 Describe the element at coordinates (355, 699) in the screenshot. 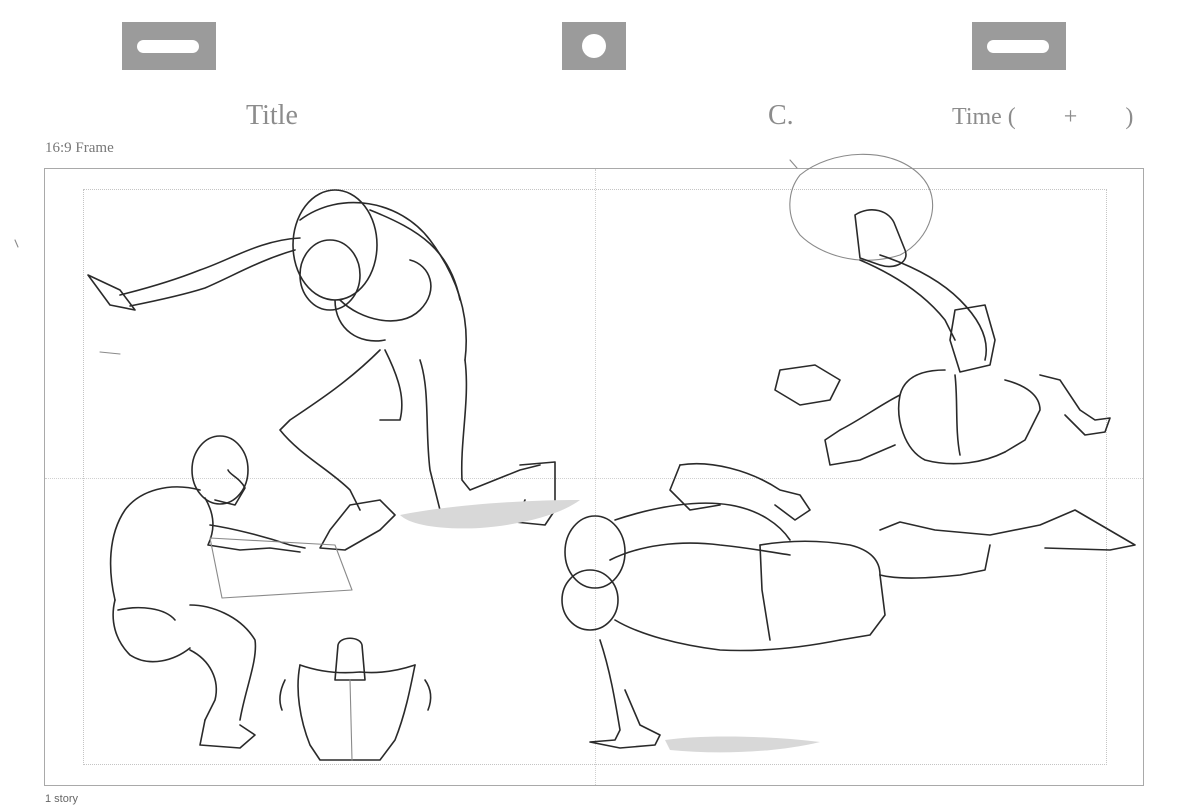

I see `top-down-figure` at that location.